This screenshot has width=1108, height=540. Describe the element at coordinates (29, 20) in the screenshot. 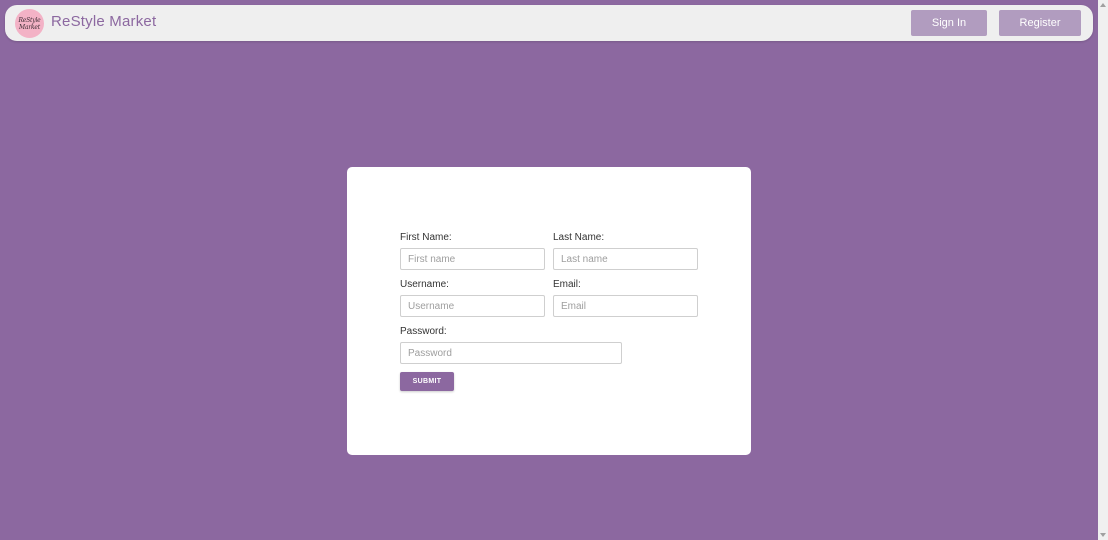

I see `logo-text-line1: ReStyle` at that location.